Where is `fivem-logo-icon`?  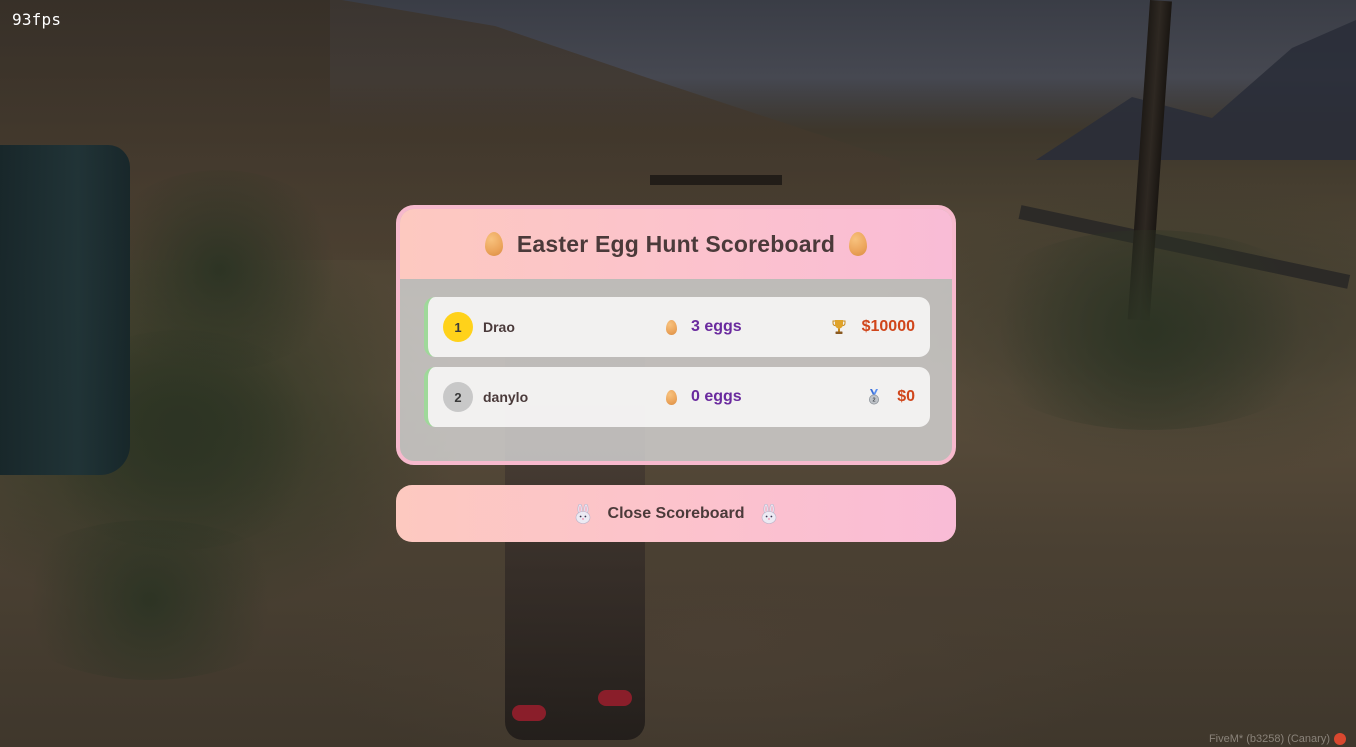
fivem-logo-icon is located at coordinates (1340, 739).